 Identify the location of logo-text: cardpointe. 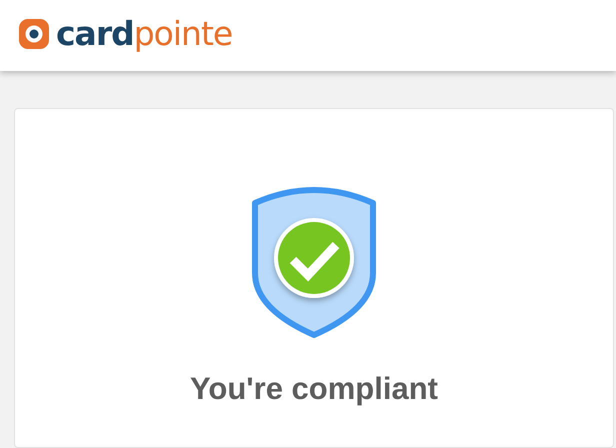
(144, 34).